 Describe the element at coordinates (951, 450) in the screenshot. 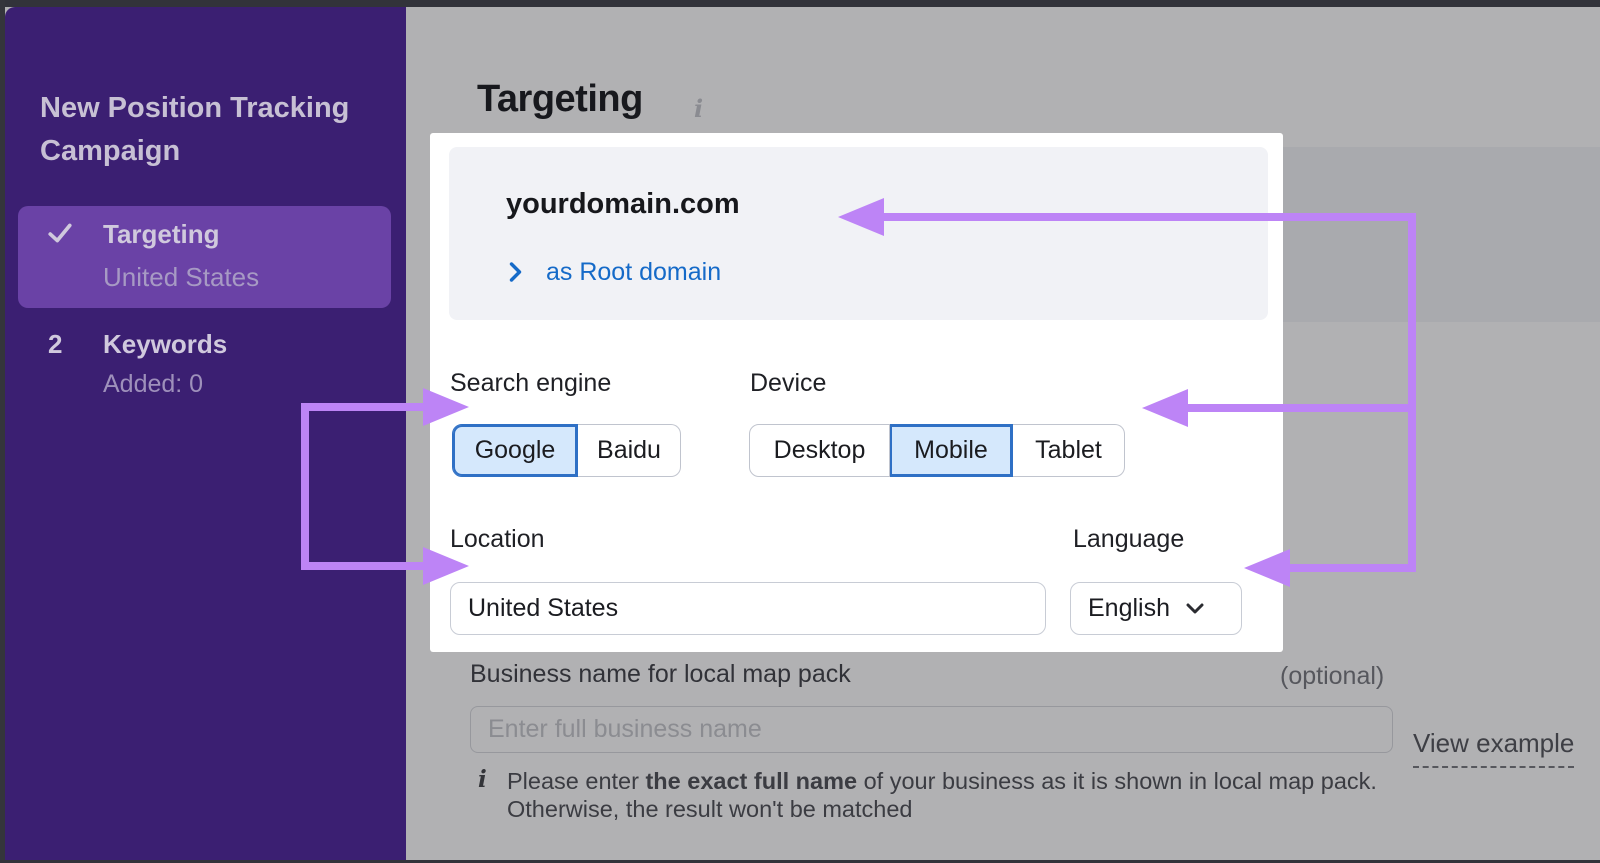

I see `device-option-mobile: Mobile` at that location.